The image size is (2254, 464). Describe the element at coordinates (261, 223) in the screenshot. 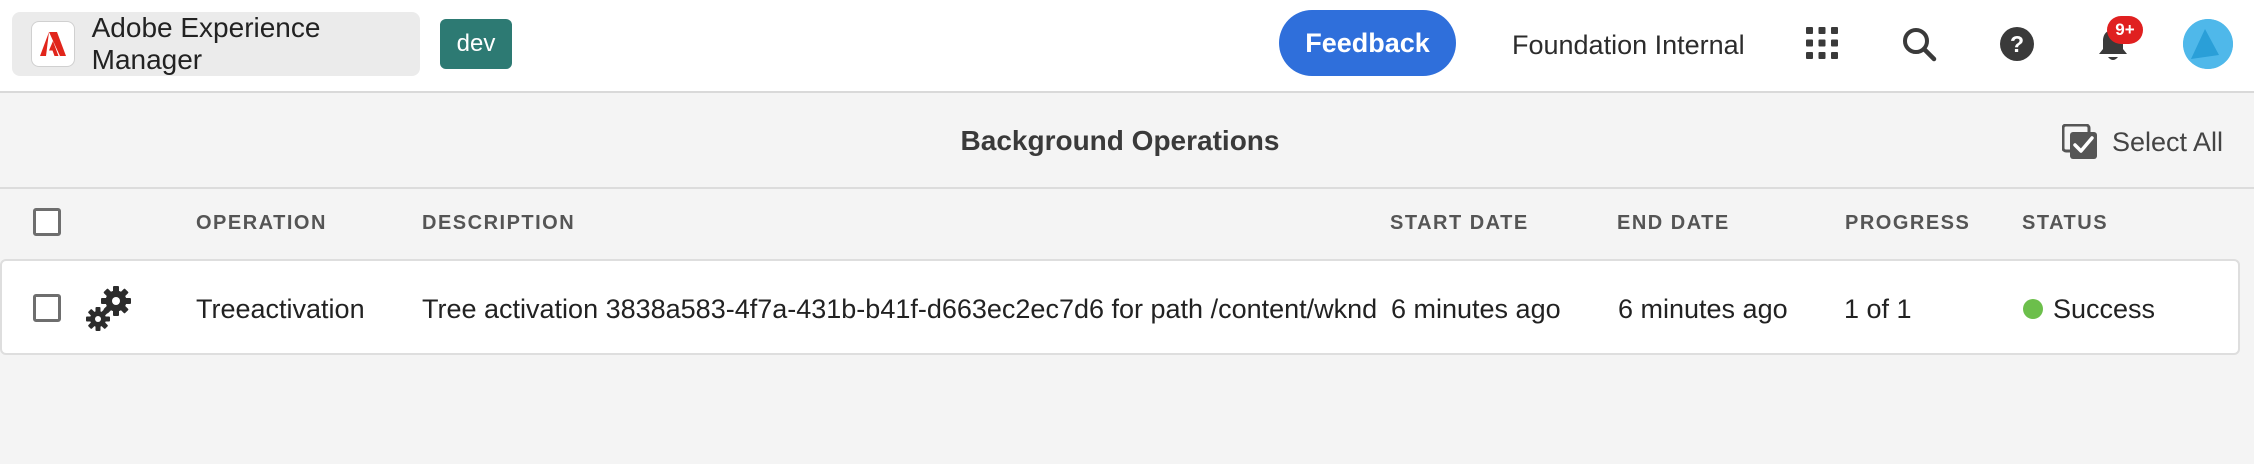

I see `column-header-operation: OPERATION` at that location.